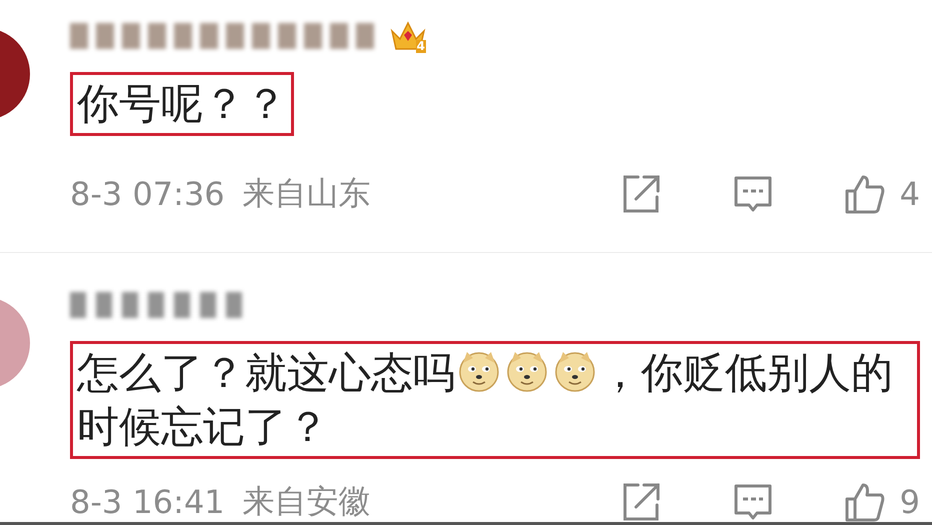 The image size is (932, 525). Describe the element at coordinates (147, 194) in the screenshot. I see `comment-time: 8-3 07:36` at that location.